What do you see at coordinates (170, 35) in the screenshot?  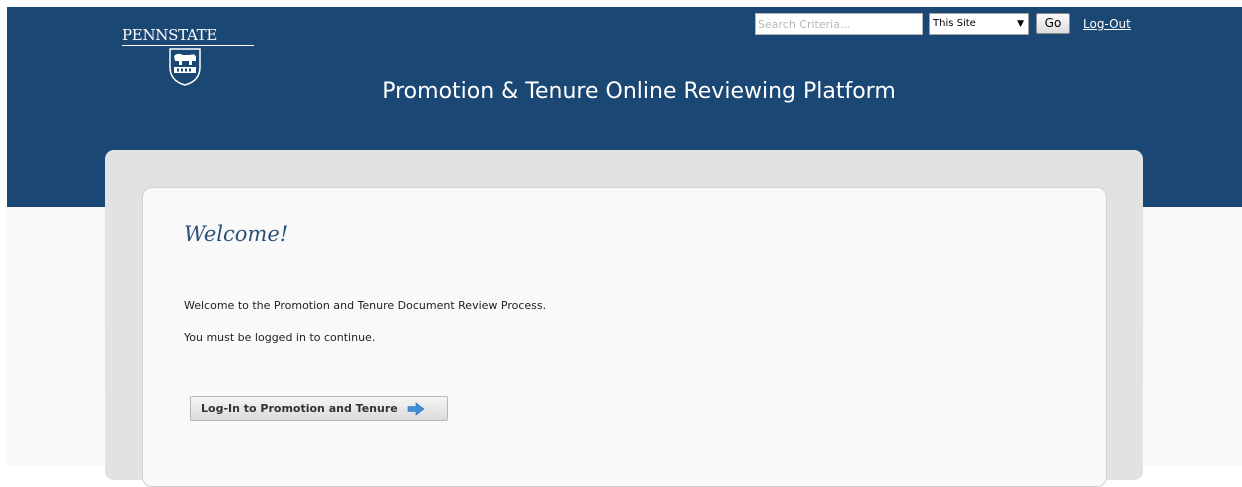 I see `logo-wordmark: PENNSTATE` at bounding box center [170, 35].